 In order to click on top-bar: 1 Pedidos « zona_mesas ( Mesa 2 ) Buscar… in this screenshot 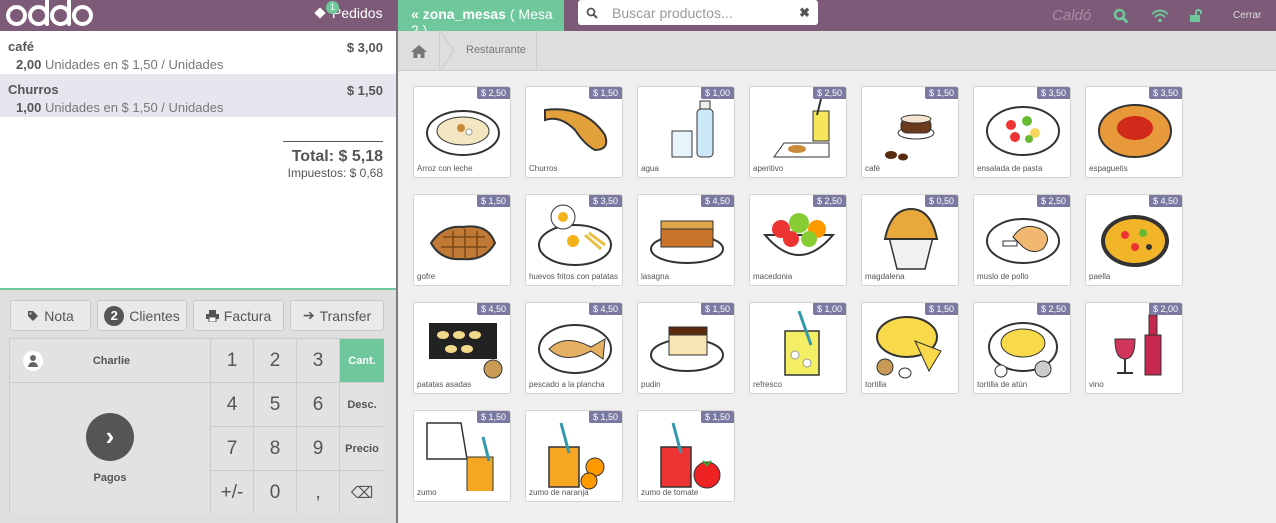, I will do `click(638, 19)`.